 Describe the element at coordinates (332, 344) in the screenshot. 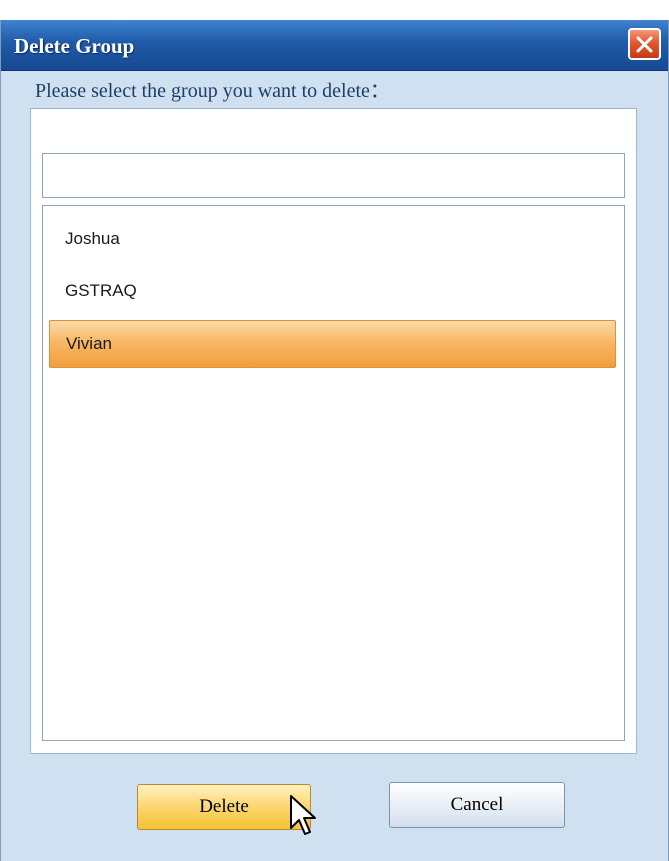

I see `list-item-vivian: Vivian` at that location.